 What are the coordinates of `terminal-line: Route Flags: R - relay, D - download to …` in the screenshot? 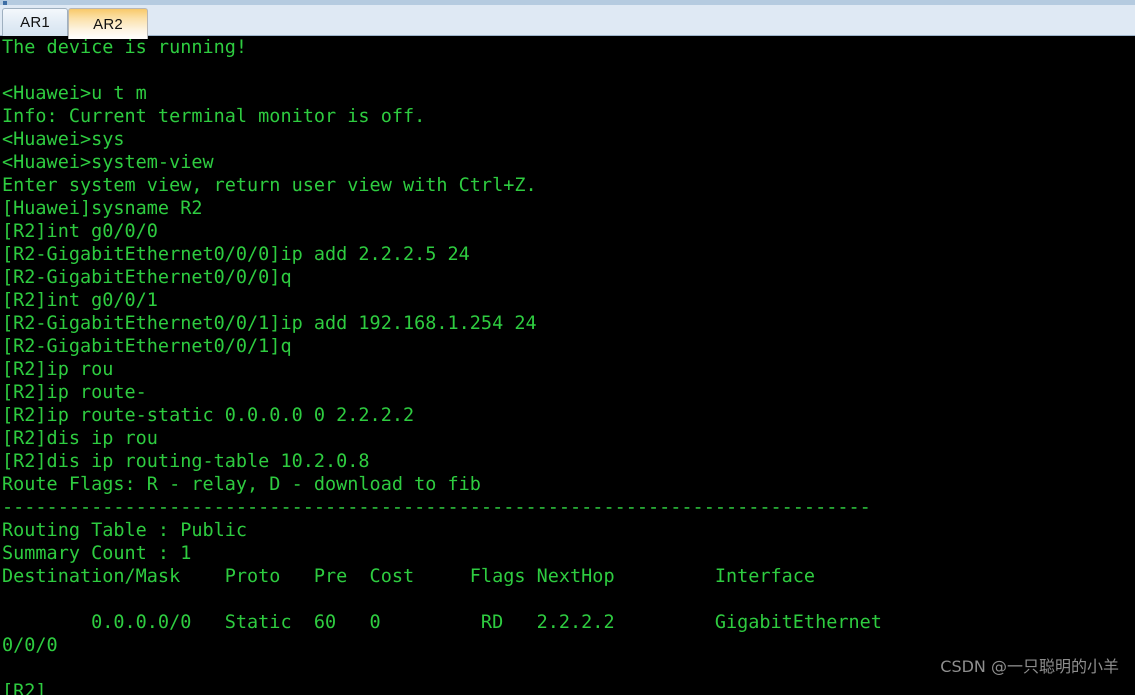 It's located at (241, 484).